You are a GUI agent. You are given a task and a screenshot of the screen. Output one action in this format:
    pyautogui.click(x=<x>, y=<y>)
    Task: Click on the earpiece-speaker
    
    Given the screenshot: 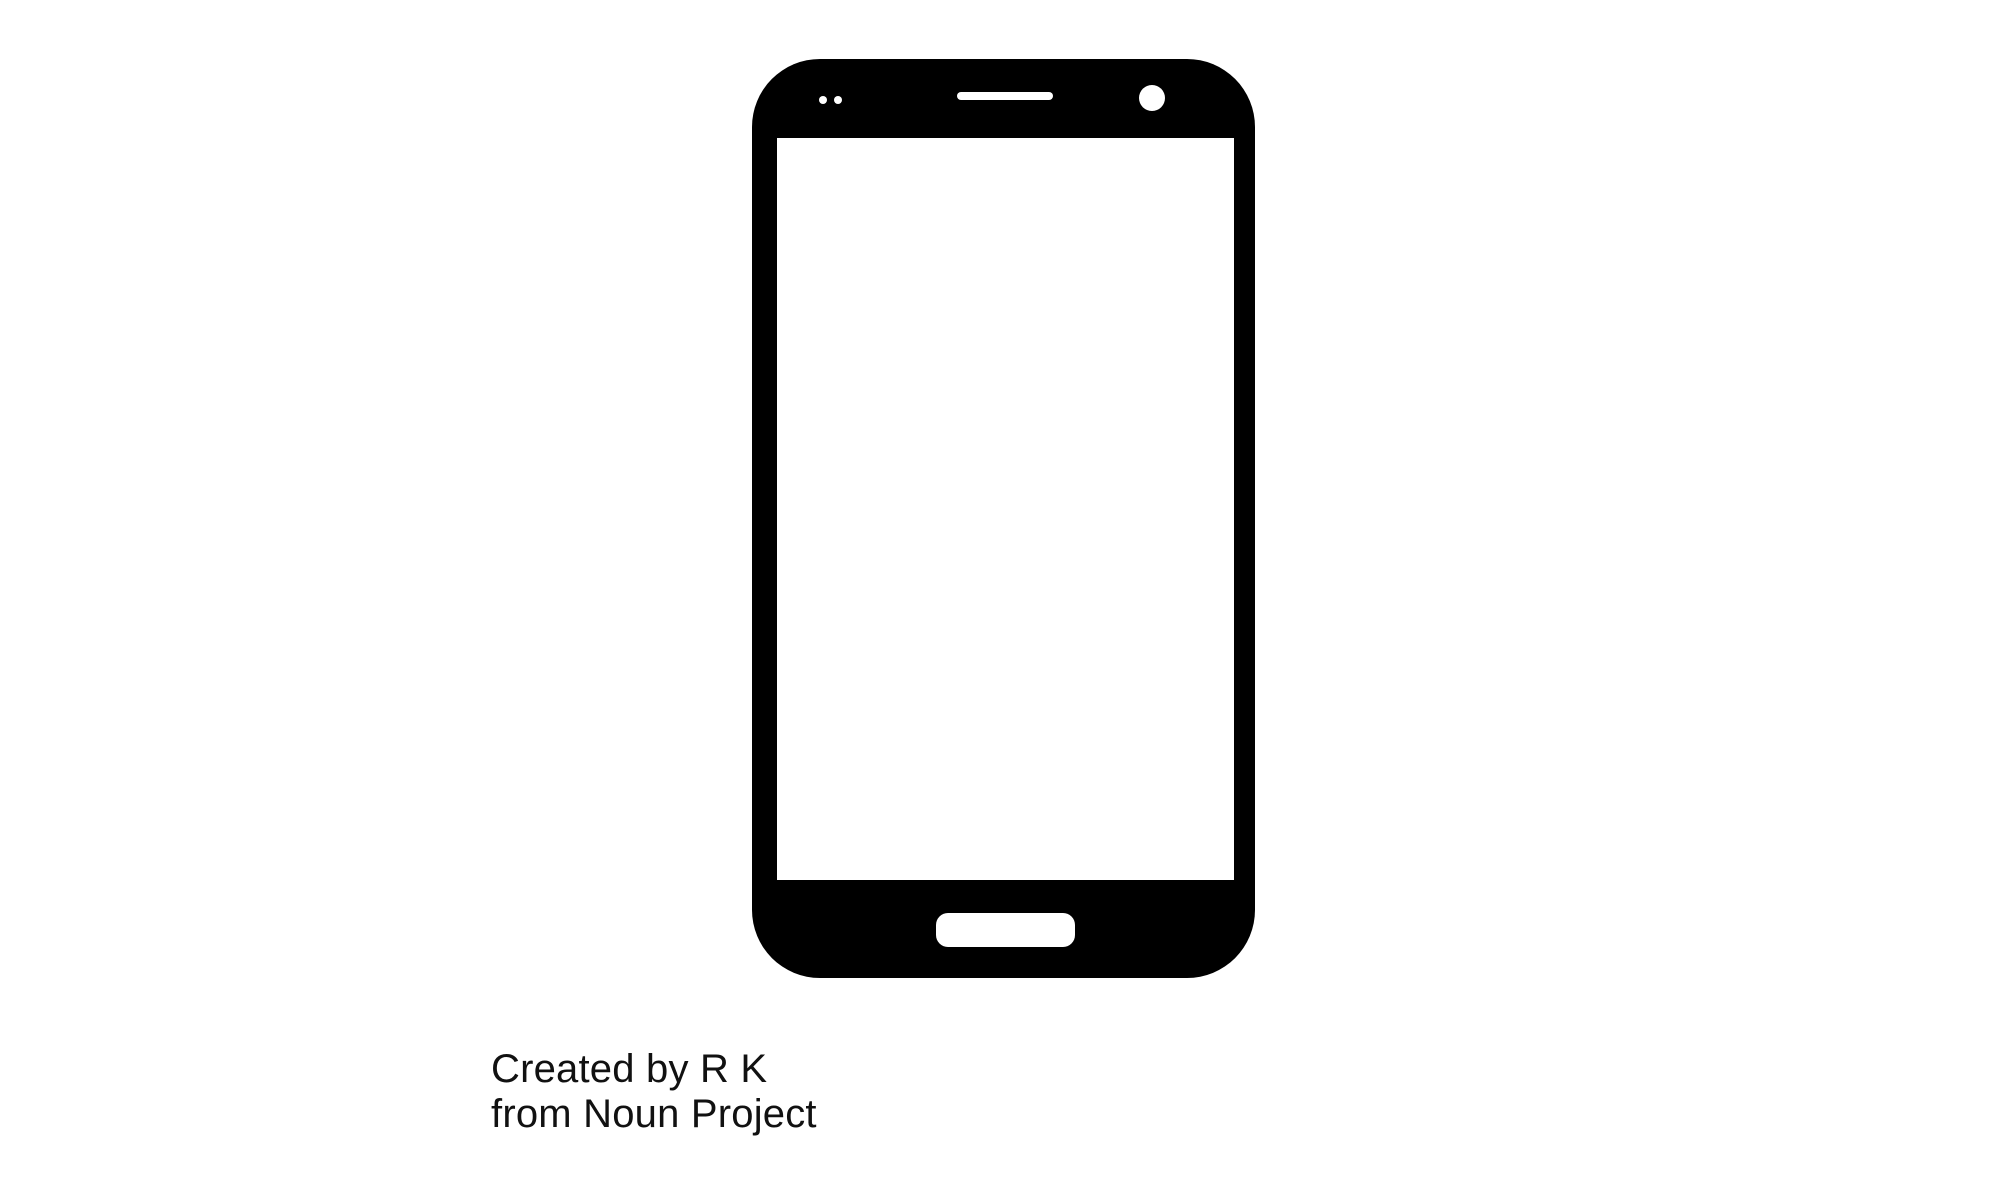 What is the action you would take?
    pyautogui.click(x=1005, y=96)
    